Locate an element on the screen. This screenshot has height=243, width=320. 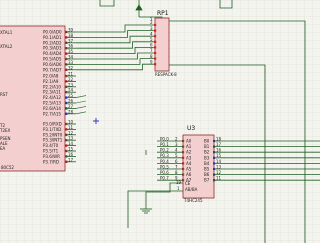
u3-net-label: P0.3 is located at coordinates (164, 155).